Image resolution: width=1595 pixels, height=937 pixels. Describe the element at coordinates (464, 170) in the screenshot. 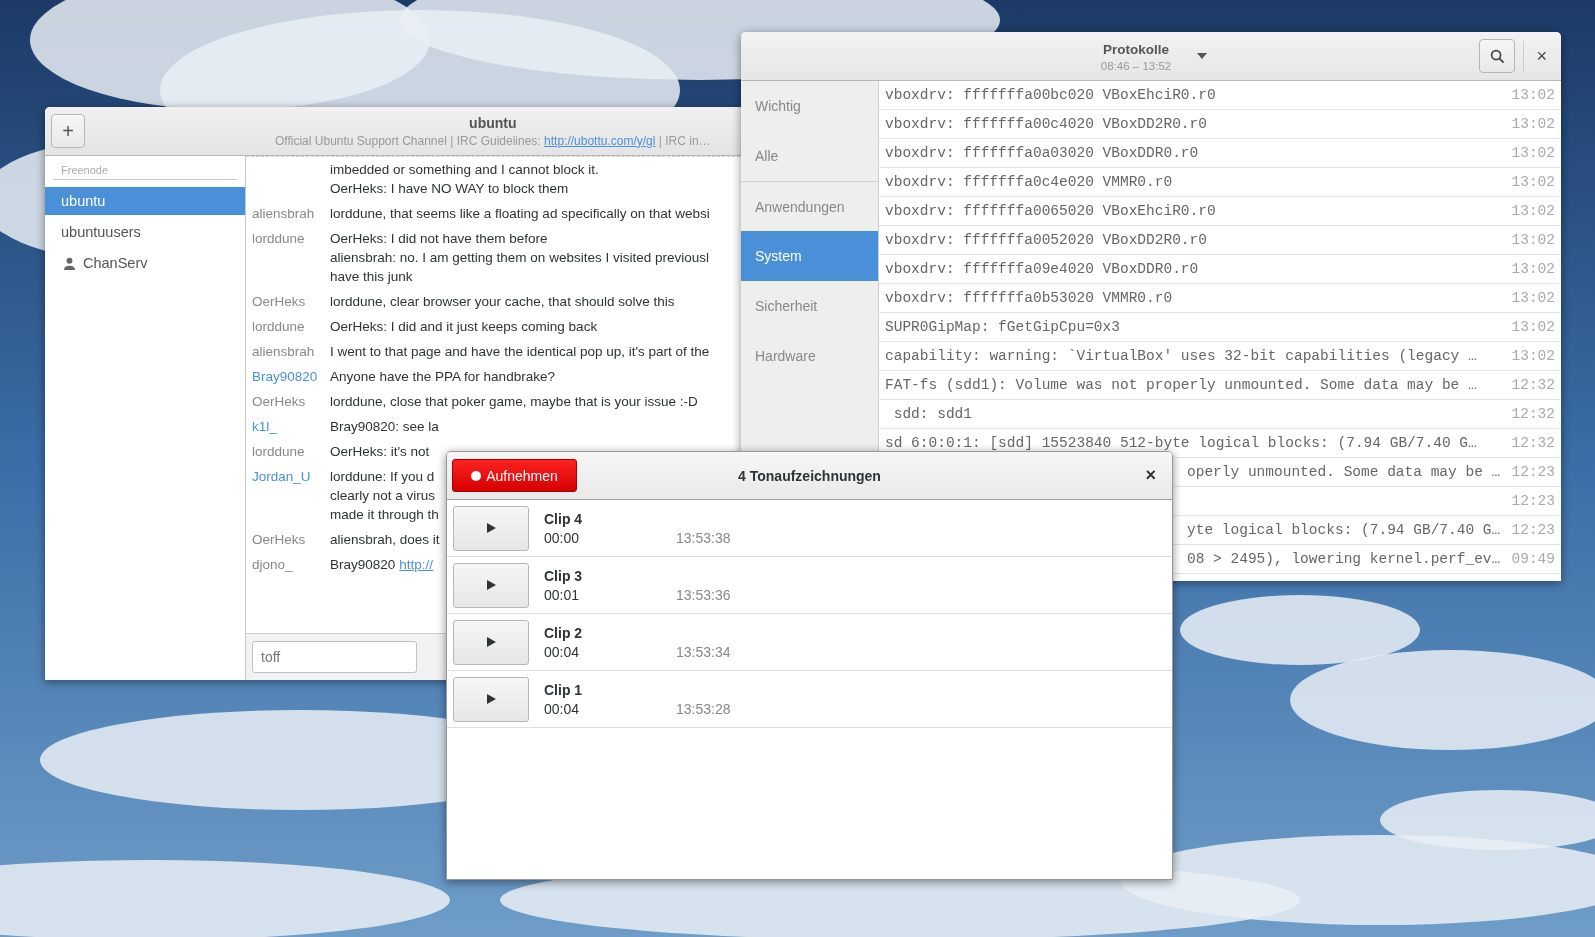

I see `message-text: imbedded or something and I cannot block it.` at that location.